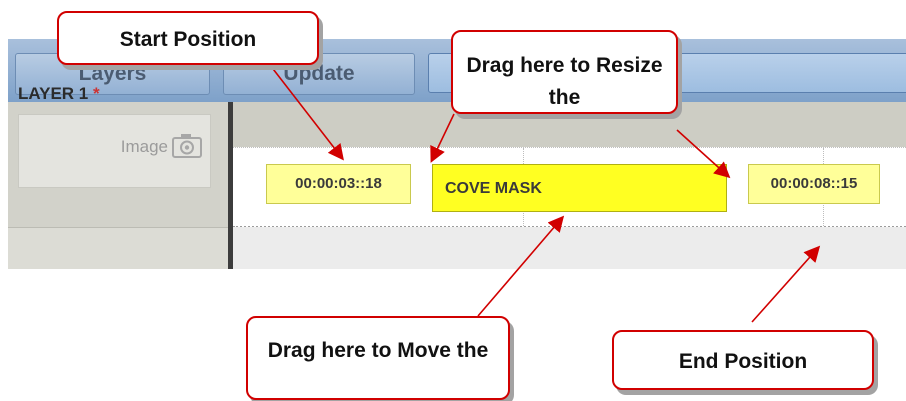 The image size is (906, 401). Describe the element at coordinates (743, 360) in the screenshot. I see `callout-end-position: End Position` at that location.